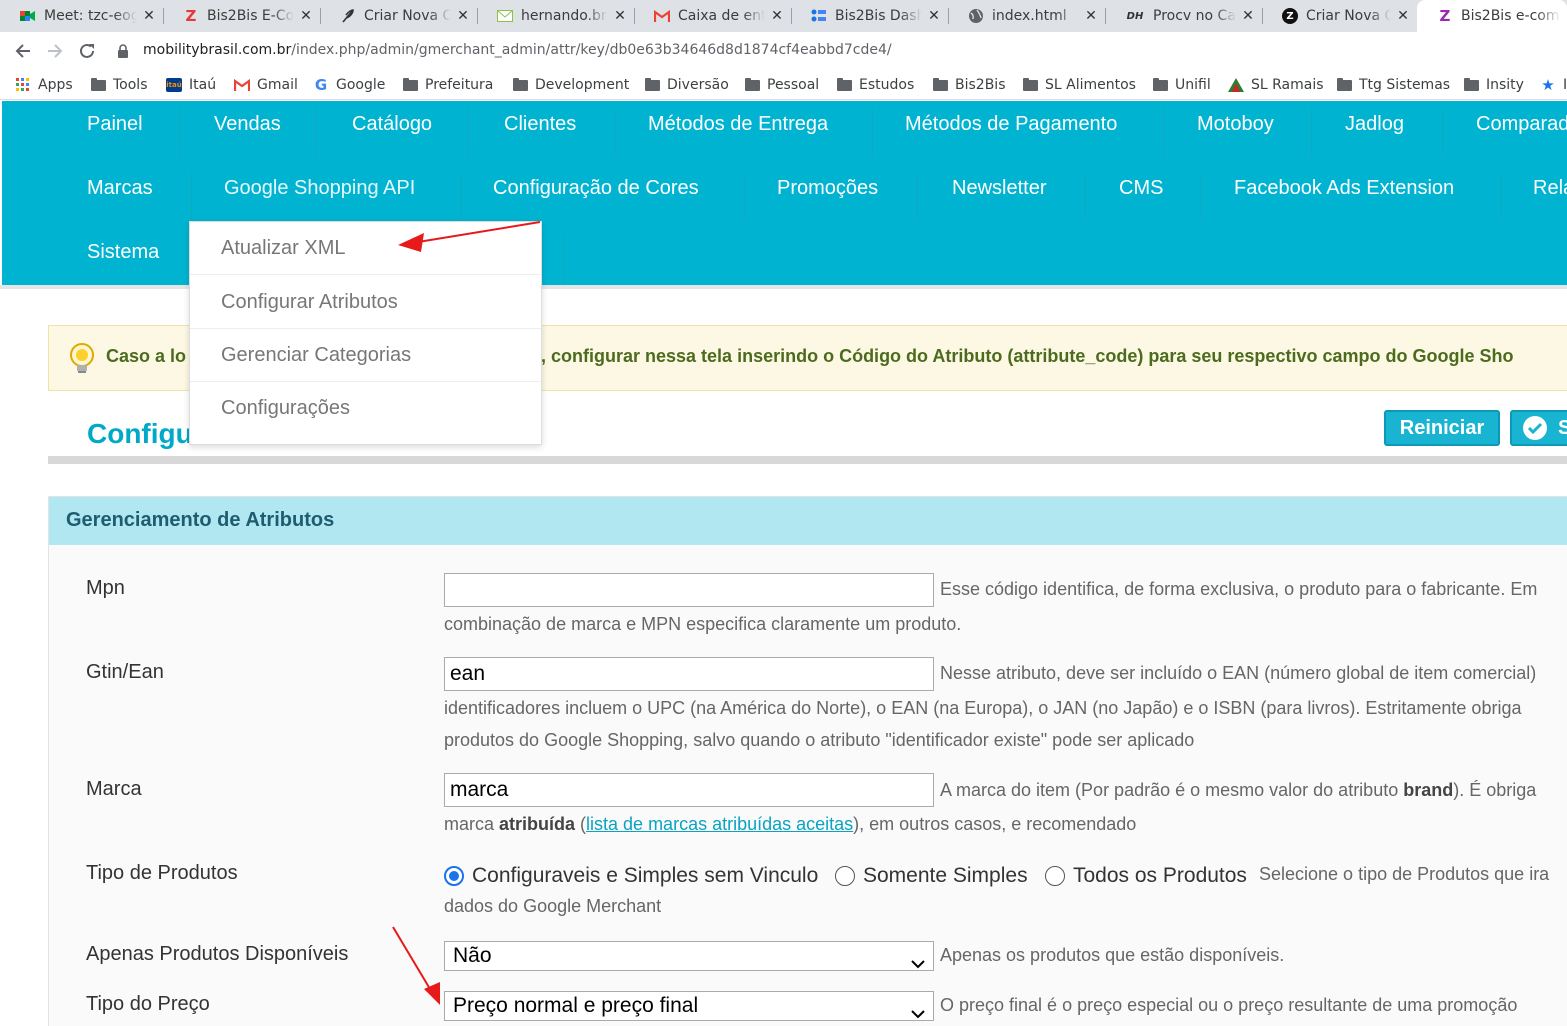  I want to click on bookmark-ttg-sistemas: Ttg Sistemas, so click(1393, 85).